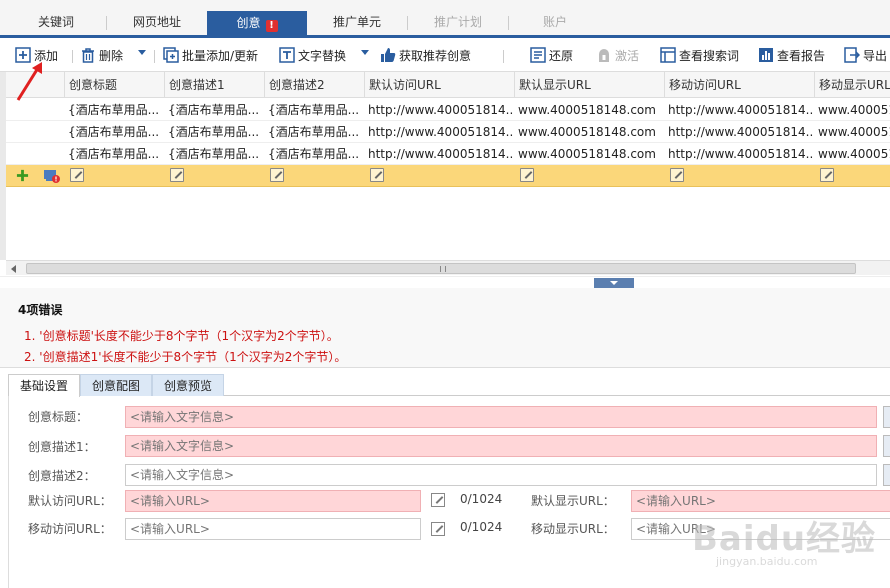  What do you see at coordinates (555, 22) in the screenshot?
I see `tab-account: 账户` at bounding box center [555, 22].